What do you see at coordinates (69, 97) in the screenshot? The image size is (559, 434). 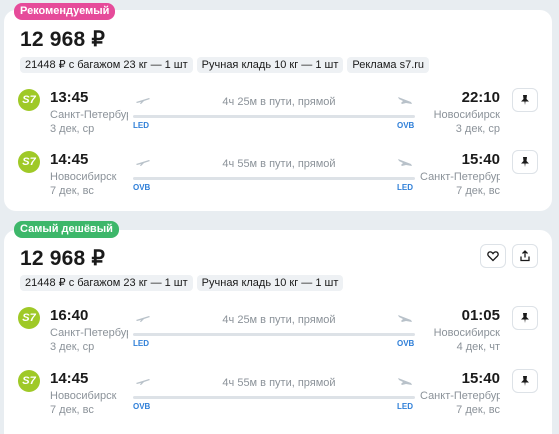 I see `departure-time: 13:45` at bounding box center [69, 97].